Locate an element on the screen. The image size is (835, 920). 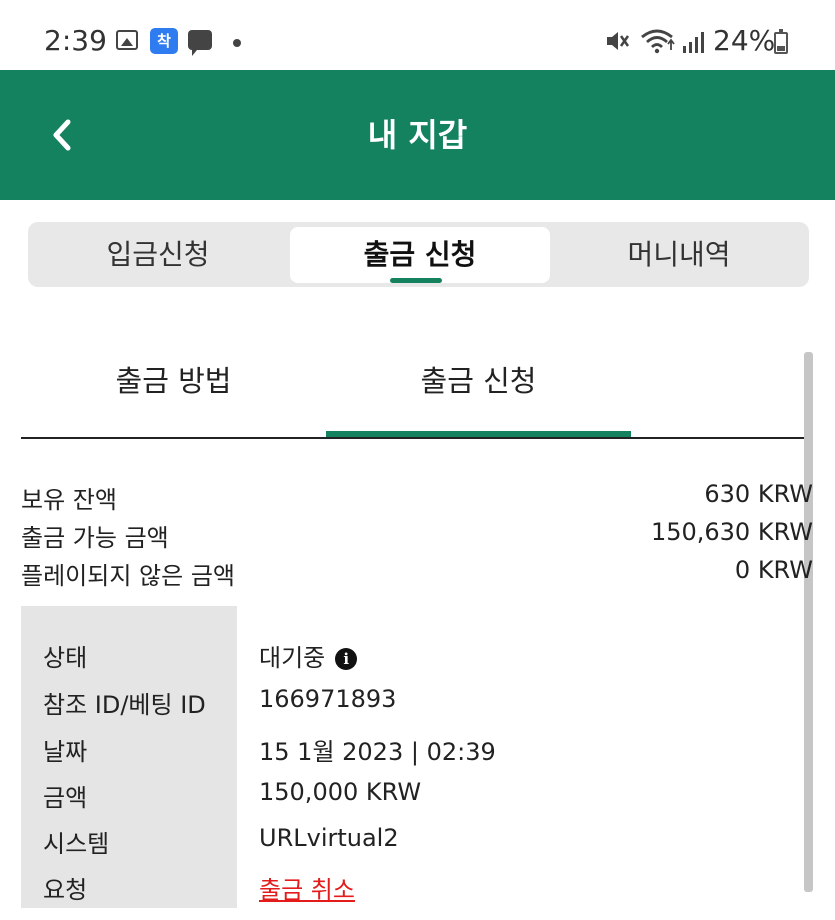
status-text: 대기중 is located at coordinates (292, 658).